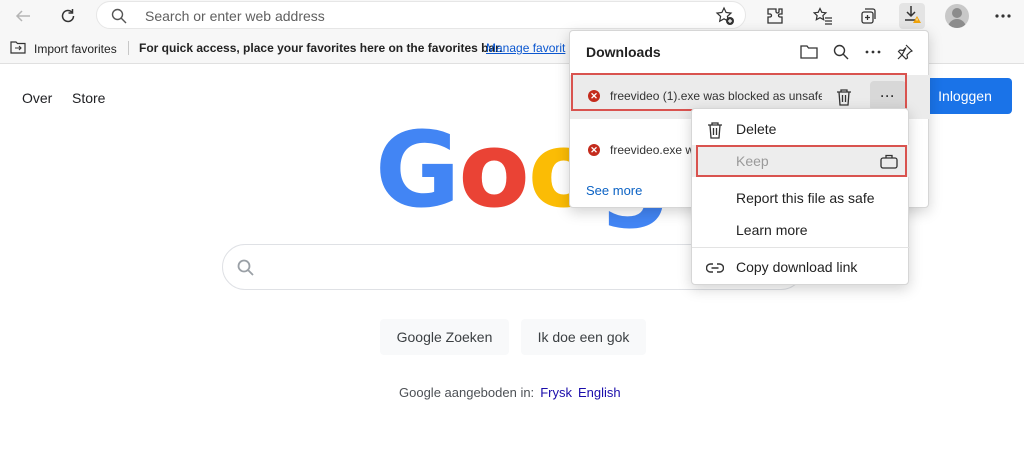  I want to click on see-more-link: See more, so click(614, 190).